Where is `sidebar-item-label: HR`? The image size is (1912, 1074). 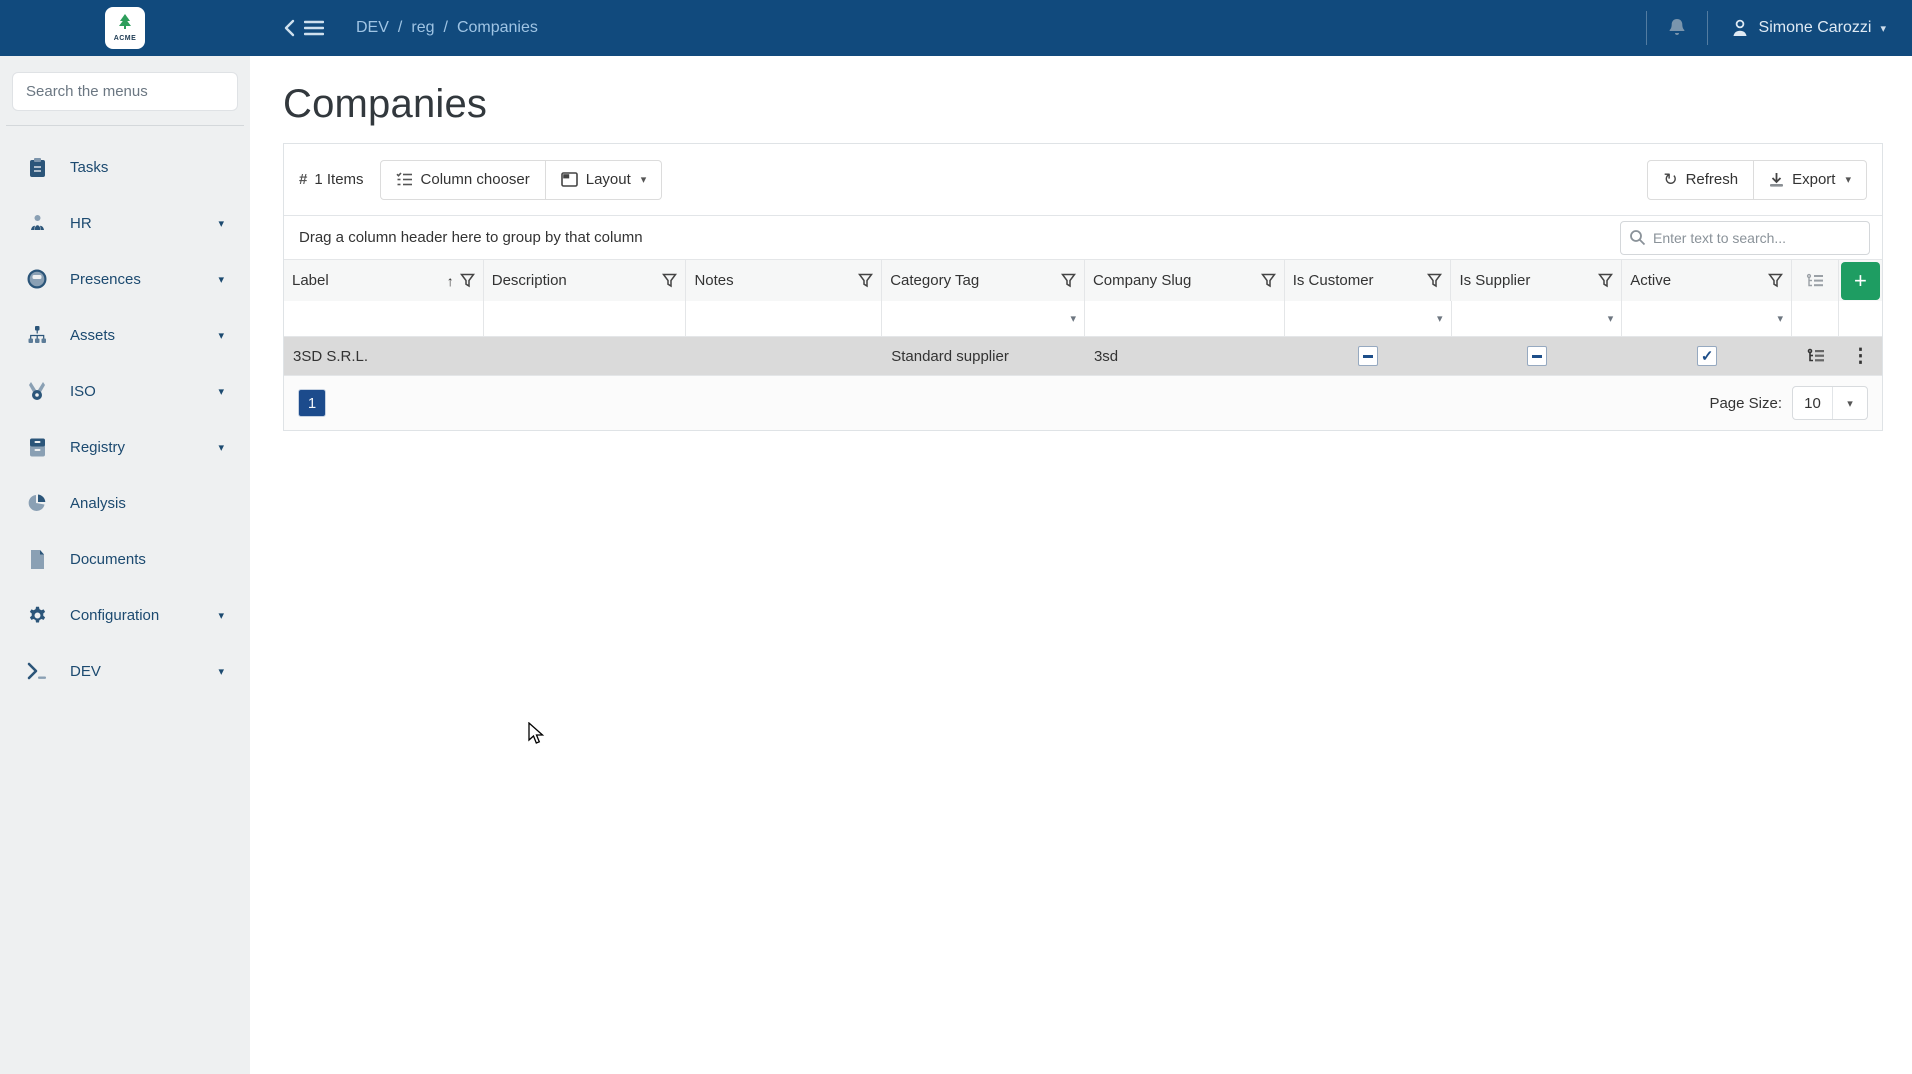
sidebar-item-label: HR is located at coordinates (81, 223).